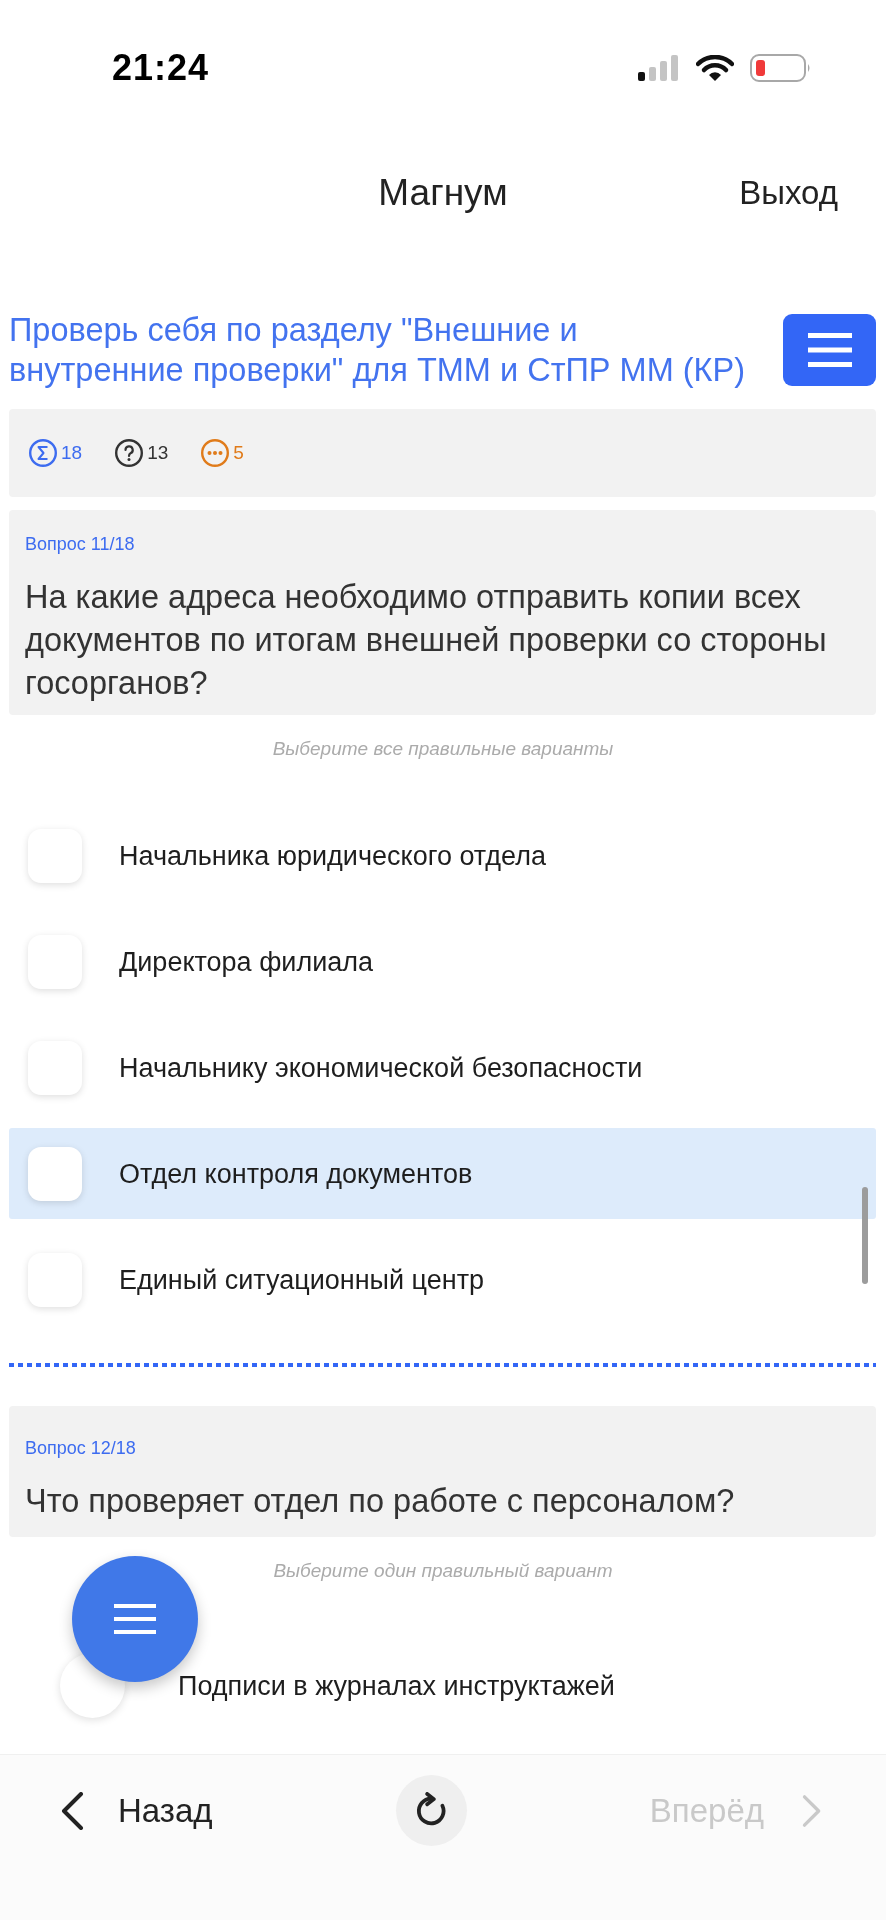 This screenshot has width=886, height=1920. What do you see at coordinates (380, 1501) in the screenshot?
I see `question-text: Что проверяет отдел по работе с персоналом?` at bounding box center [380, 1501].